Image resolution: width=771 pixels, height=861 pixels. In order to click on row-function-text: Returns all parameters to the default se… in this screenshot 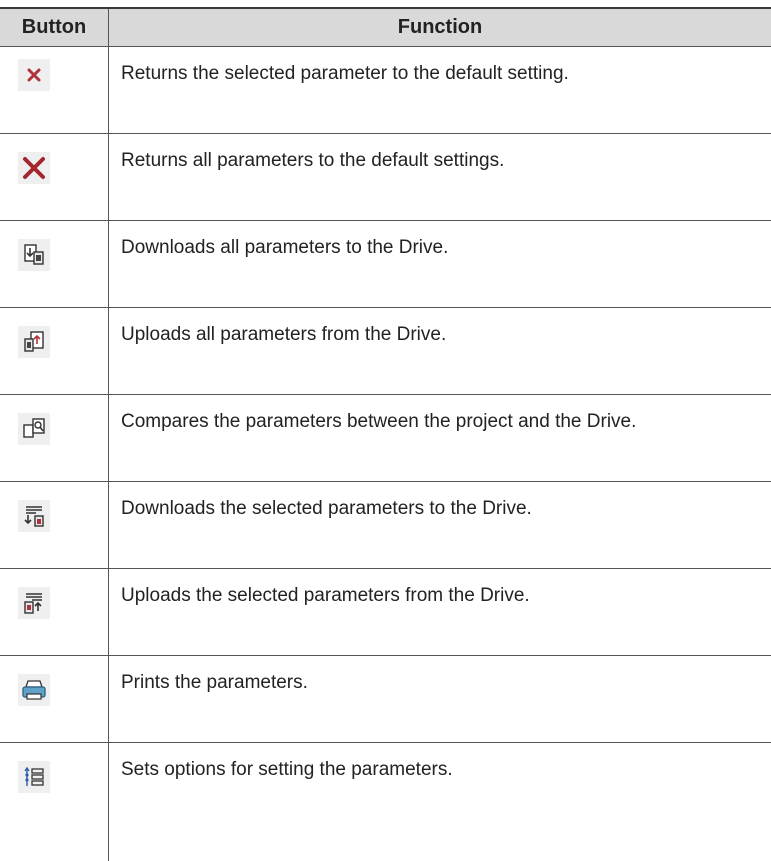, I will do `click(313, 160)`.